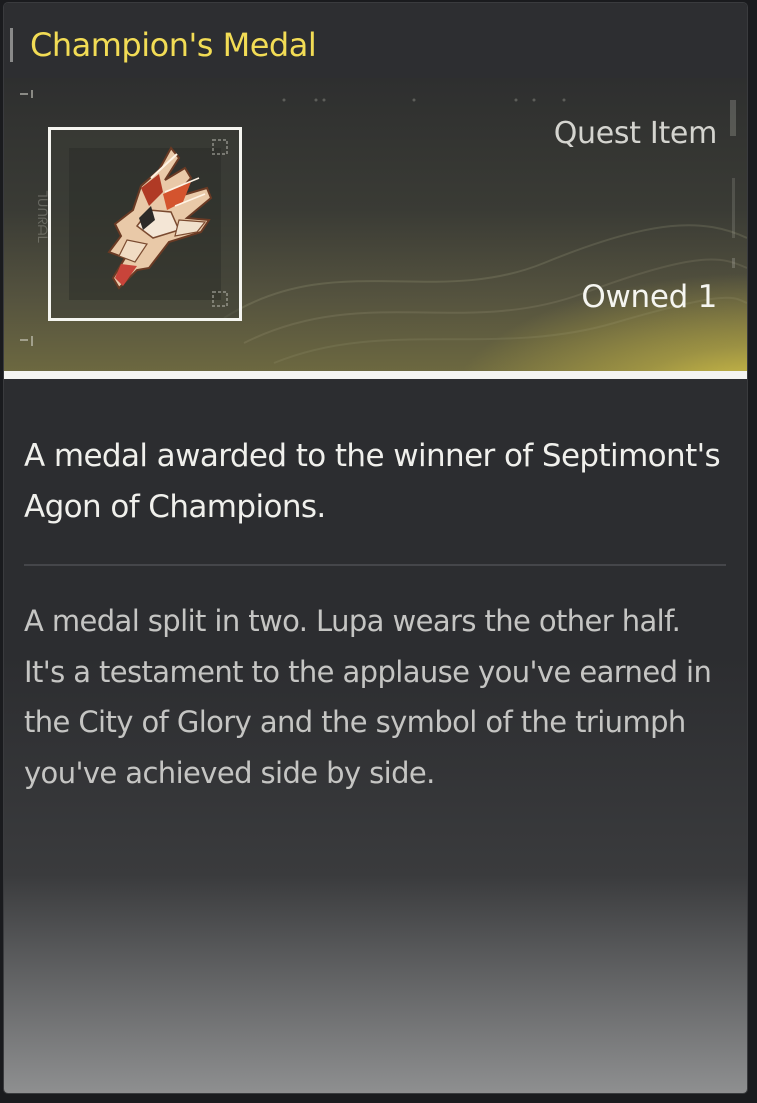 The image size is (757, 1103). I want to click on owned-value: 1, so click(707, 297).